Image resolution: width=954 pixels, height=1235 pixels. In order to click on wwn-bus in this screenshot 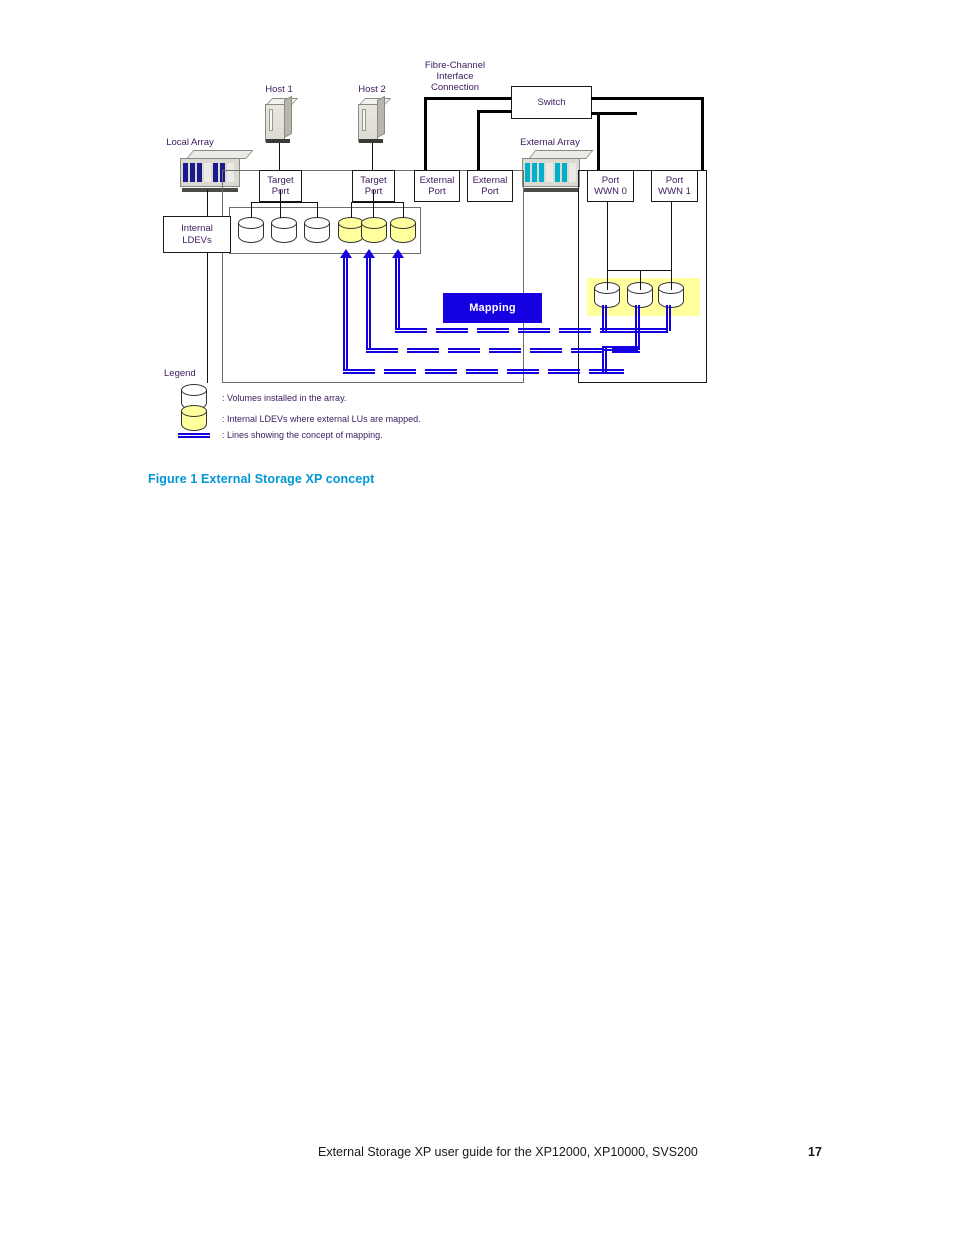, I will do `click(639, 270)`.